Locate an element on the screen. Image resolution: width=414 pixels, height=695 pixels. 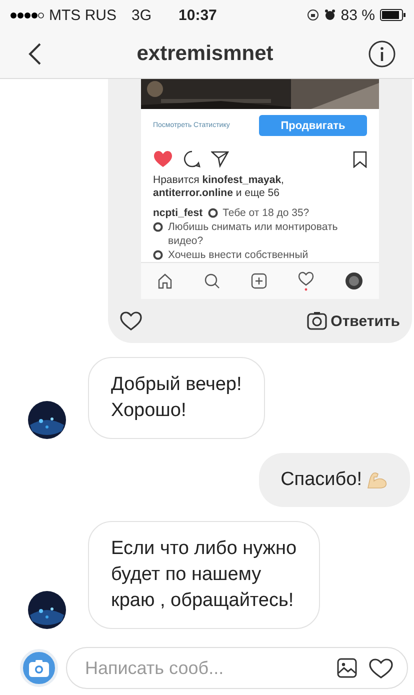
battery-percent: 83 % is located at coordinates (357, 15).